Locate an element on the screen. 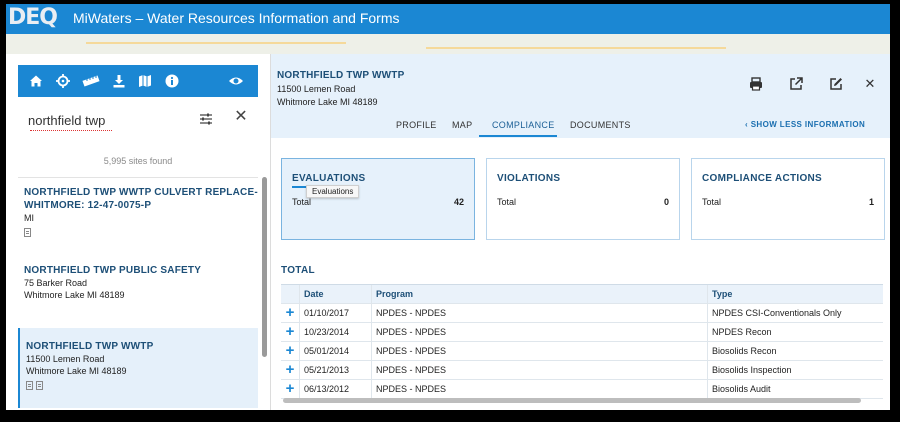 This screenshot has width=900, height=422. cell-type: NPDES Recon is located at coordinates (795, 332).